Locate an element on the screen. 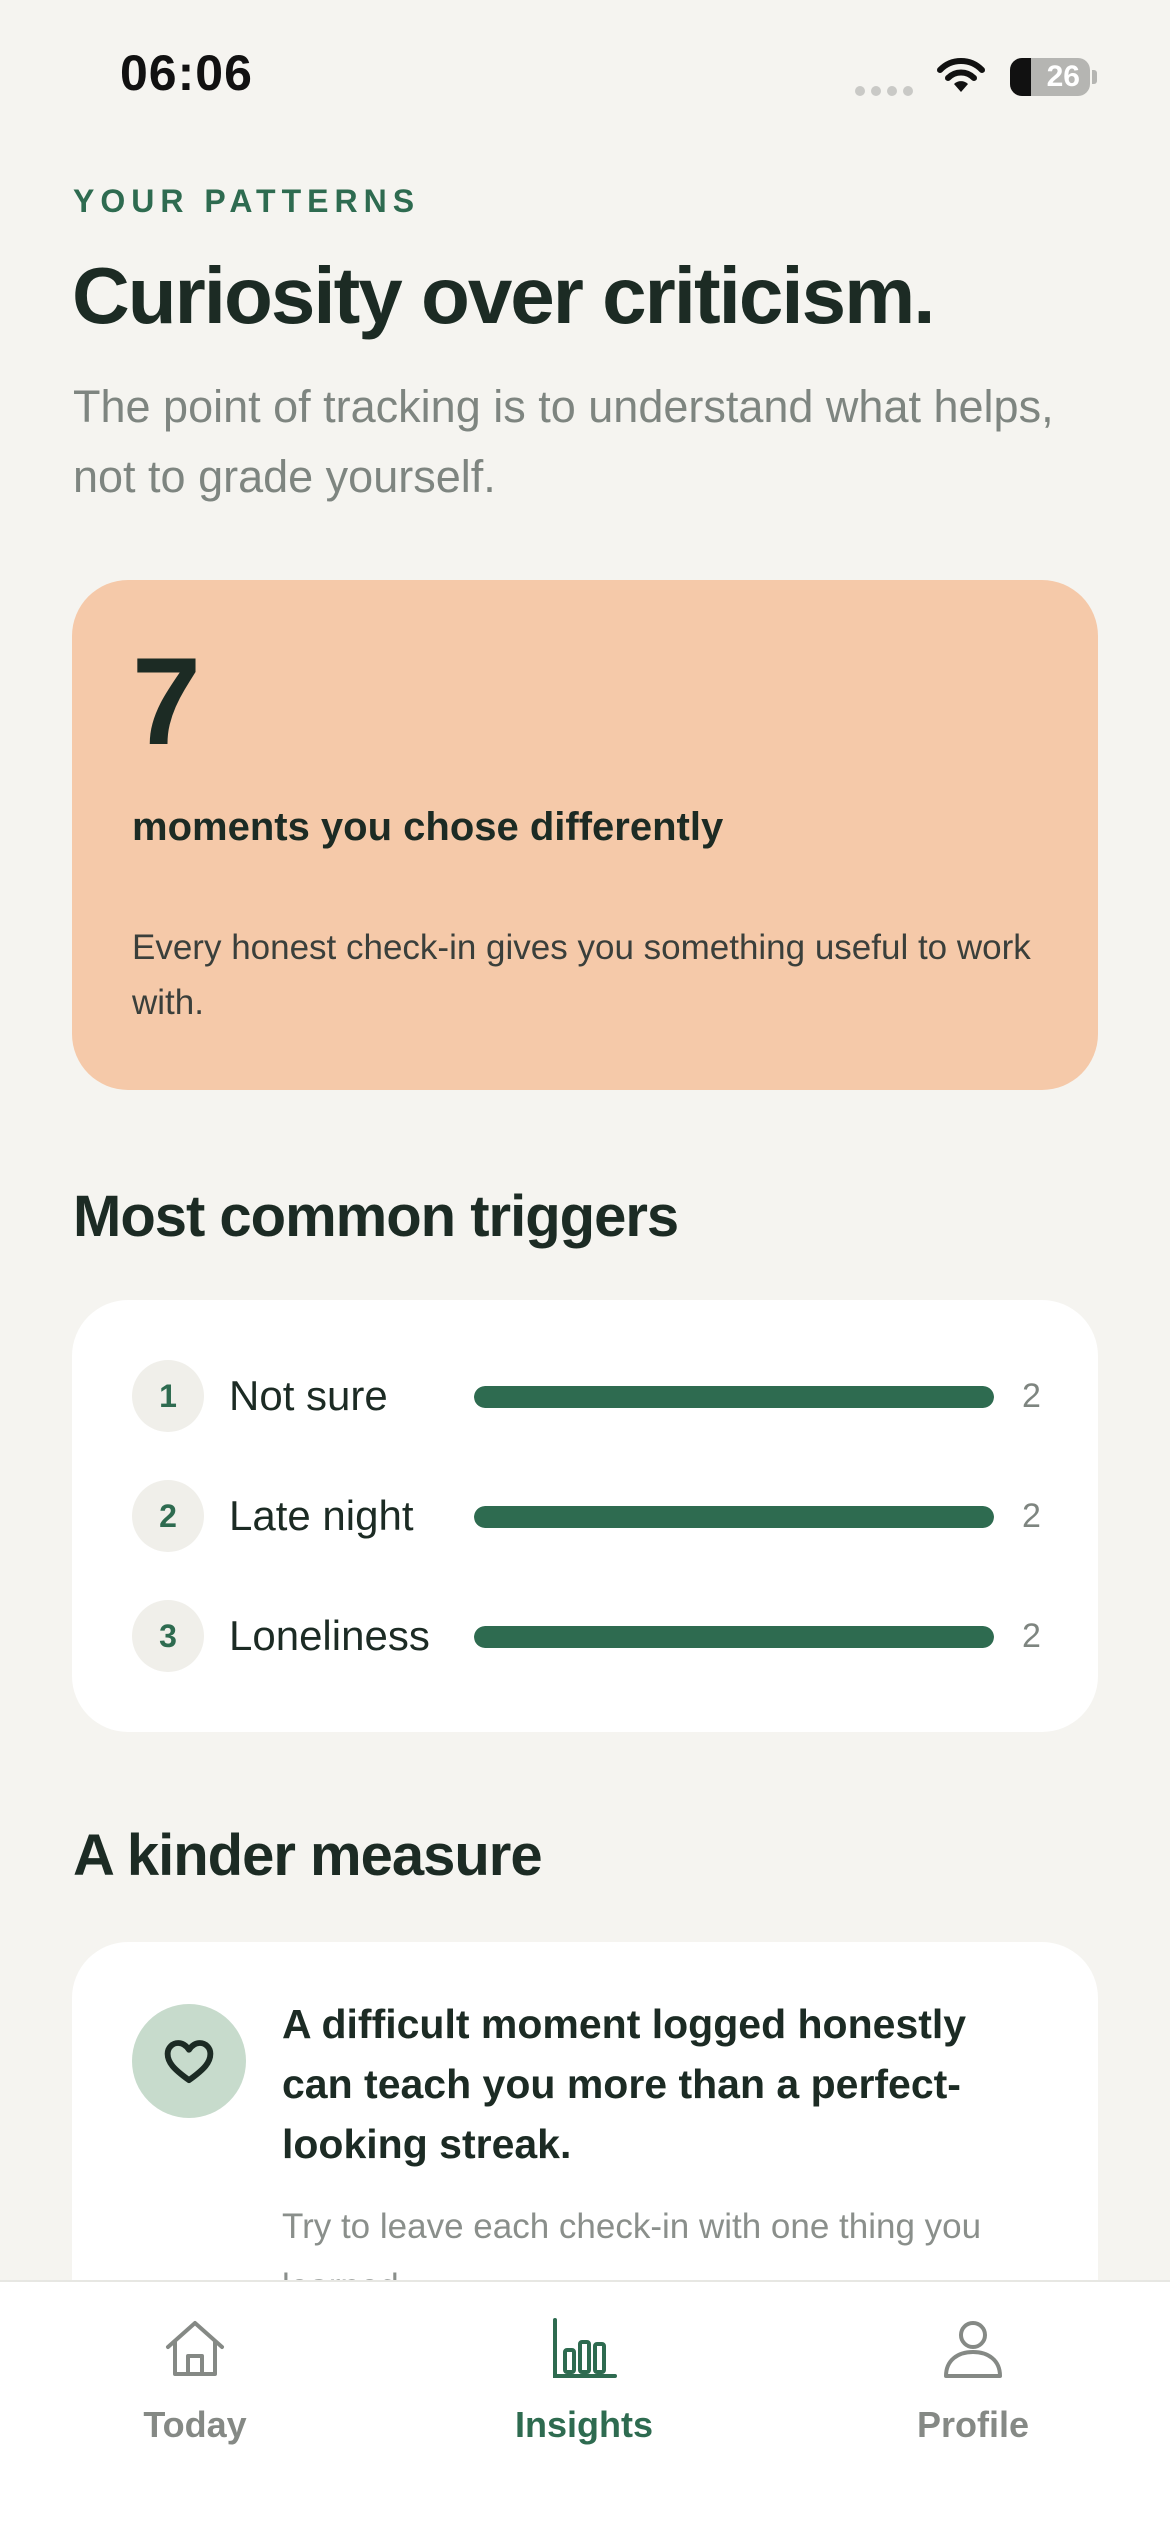  tab-label: Insights is located at coordinates (583, 2424).